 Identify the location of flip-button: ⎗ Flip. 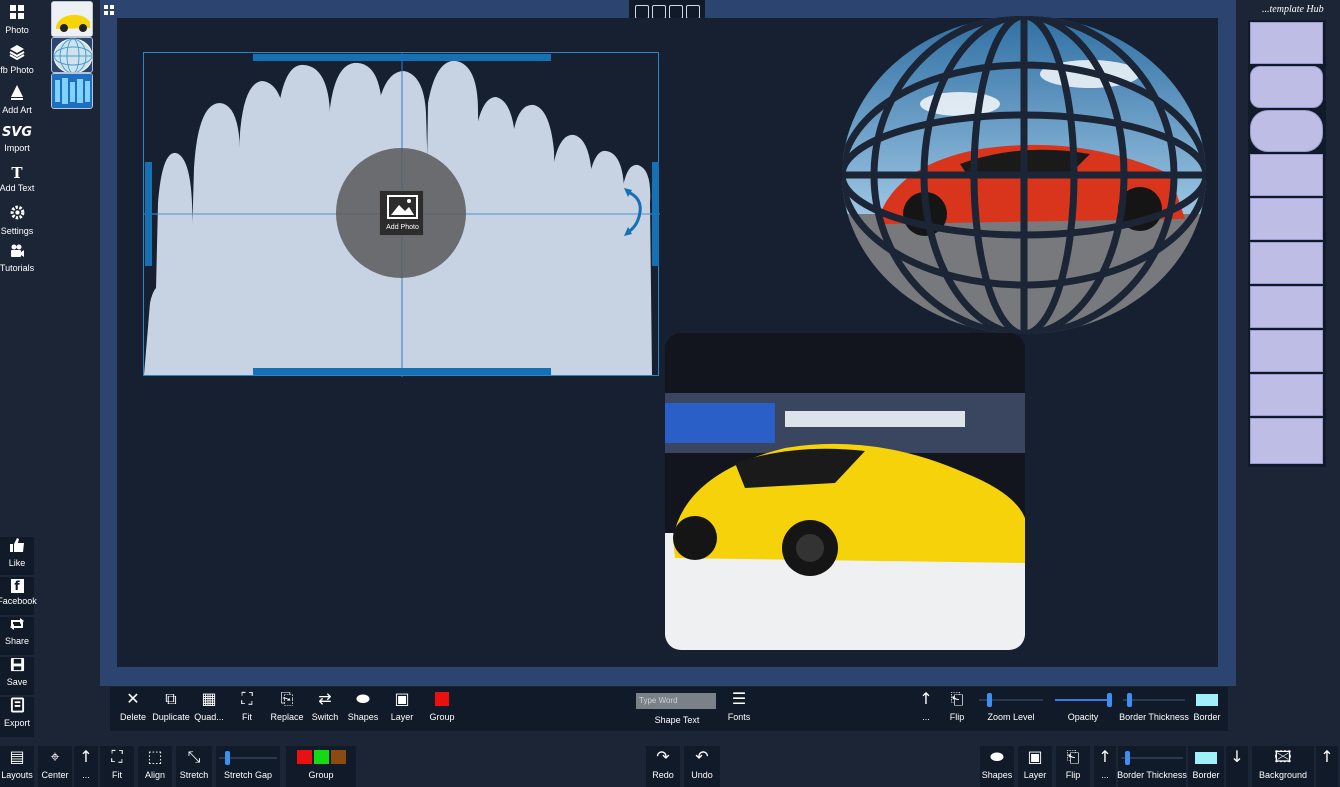
(957, 709).